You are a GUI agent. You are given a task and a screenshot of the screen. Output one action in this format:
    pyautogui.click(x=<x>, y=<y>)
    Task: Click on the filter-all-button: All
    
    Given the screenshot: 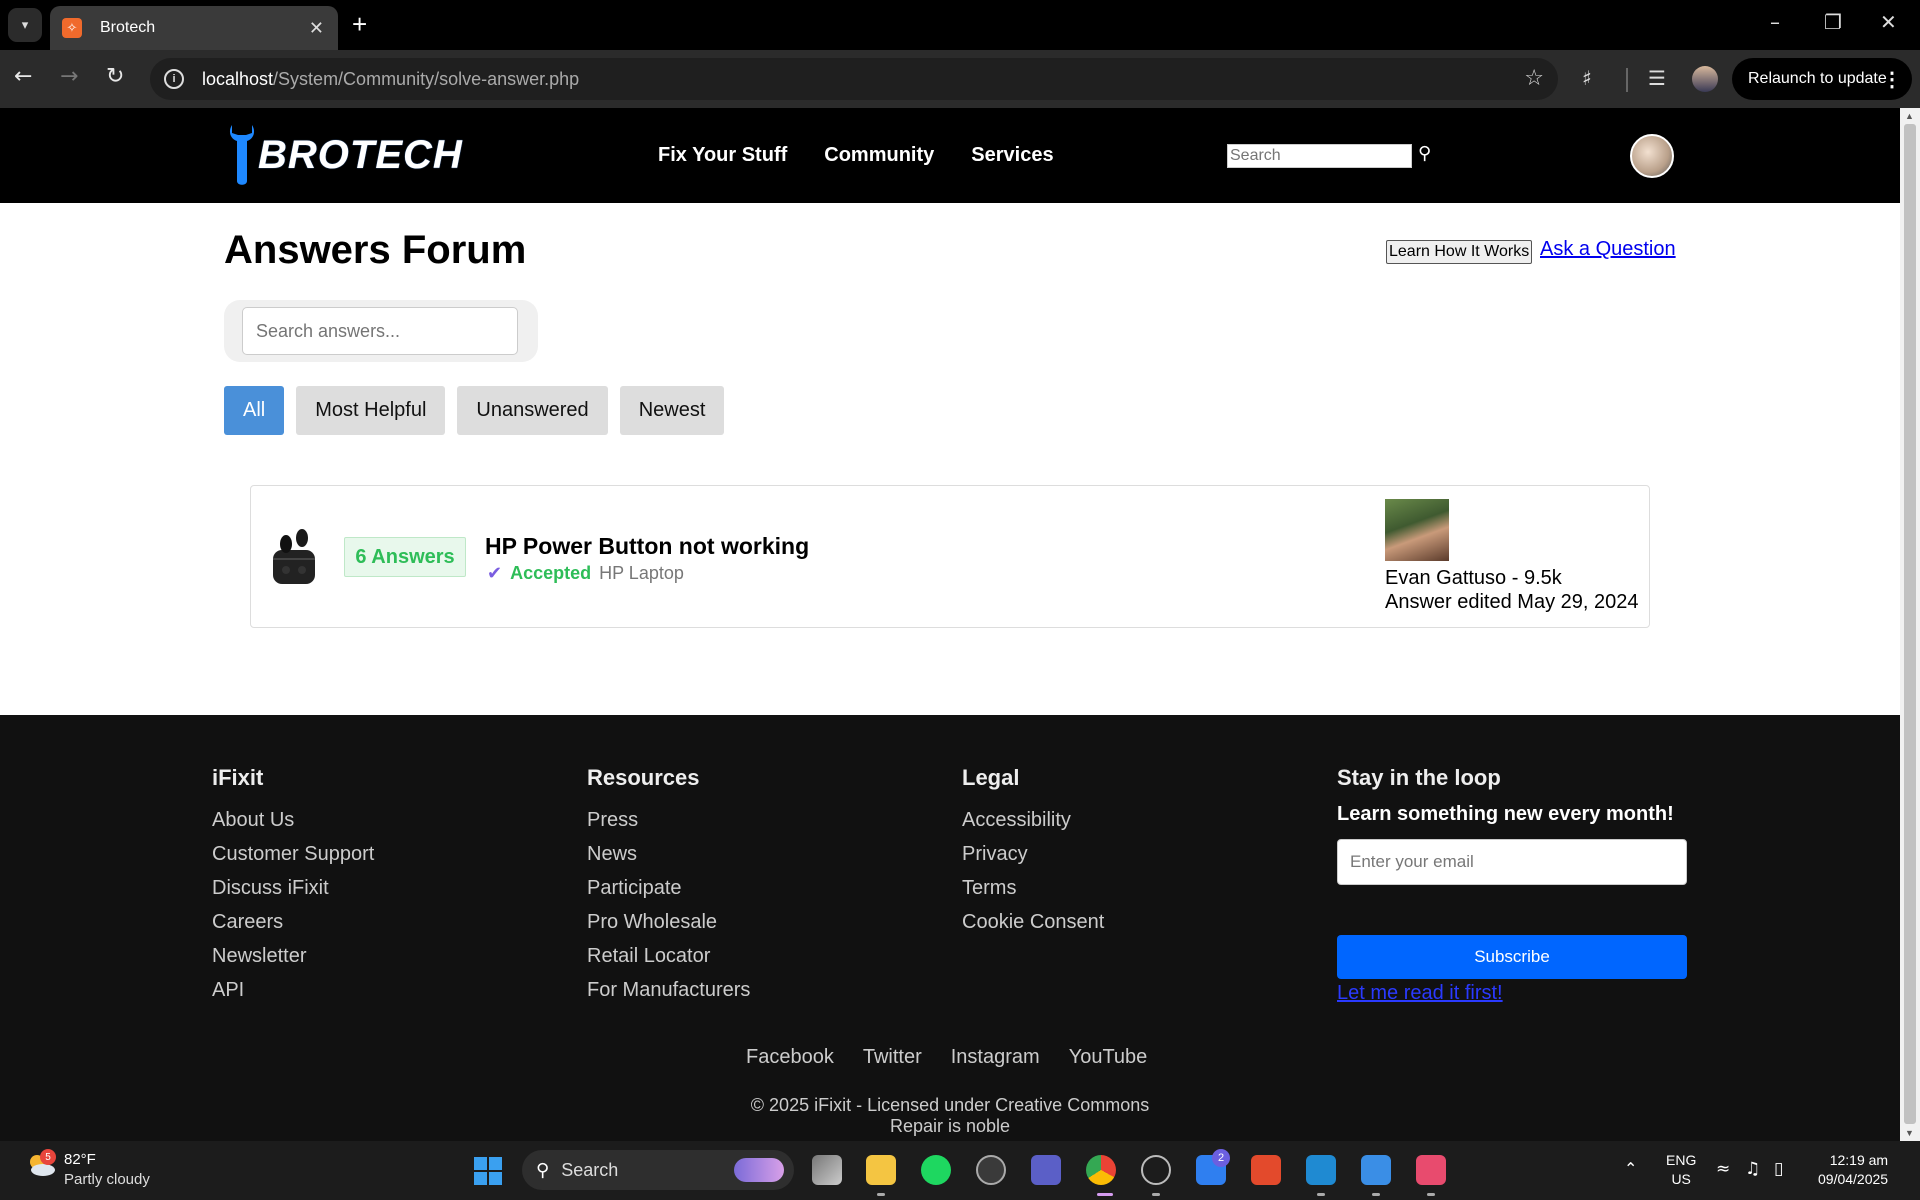 What is the action you would take?
    pyautogui.click(x=254, y=410)
    